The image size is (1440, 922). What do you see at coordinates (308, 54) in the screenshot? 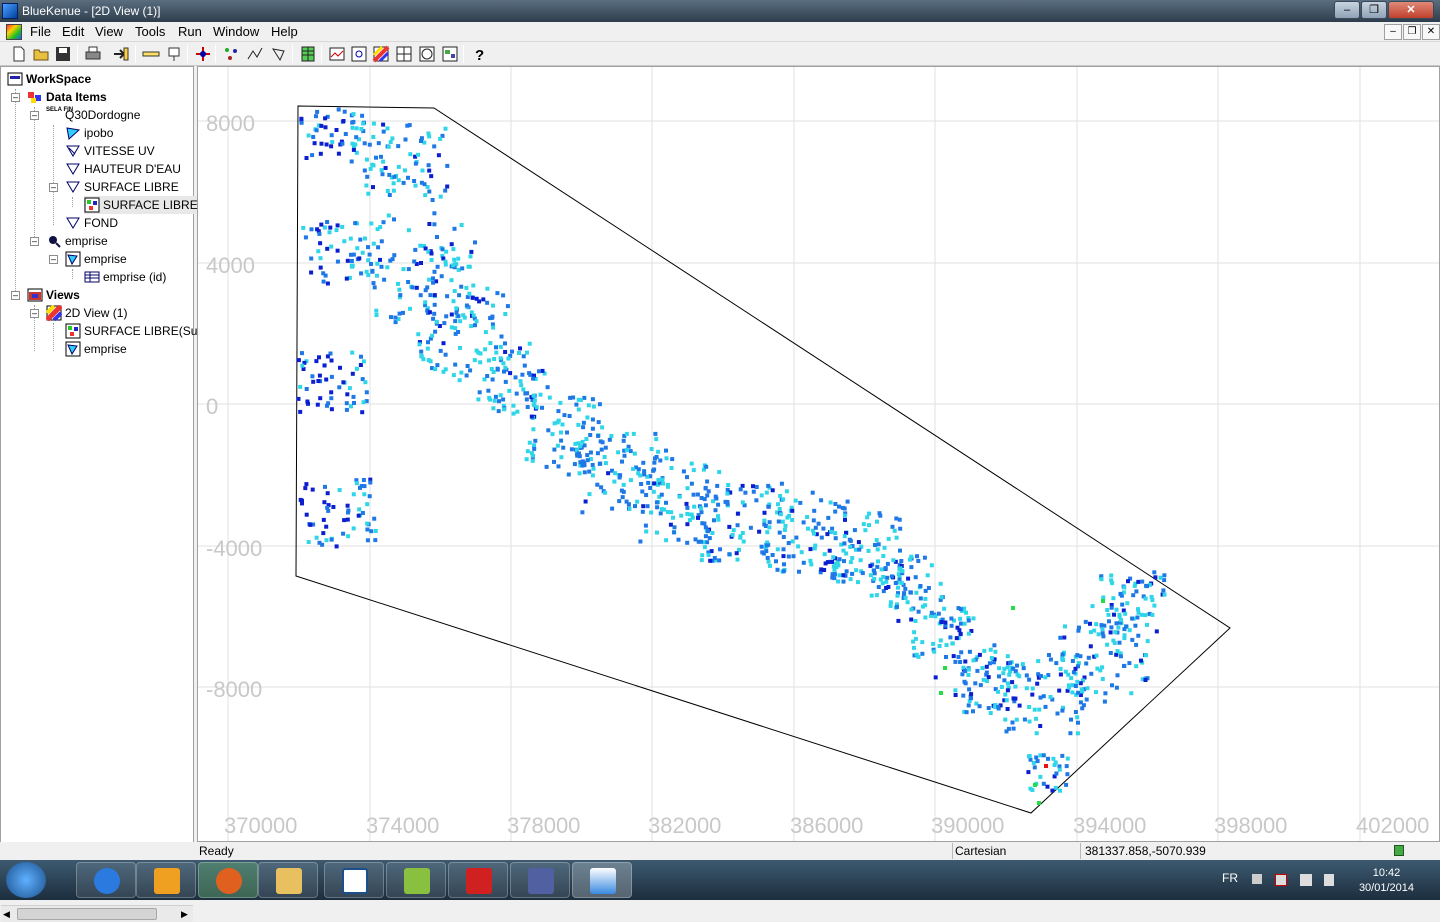
I see `grid-table-icon` at bounding box center [308, 54].